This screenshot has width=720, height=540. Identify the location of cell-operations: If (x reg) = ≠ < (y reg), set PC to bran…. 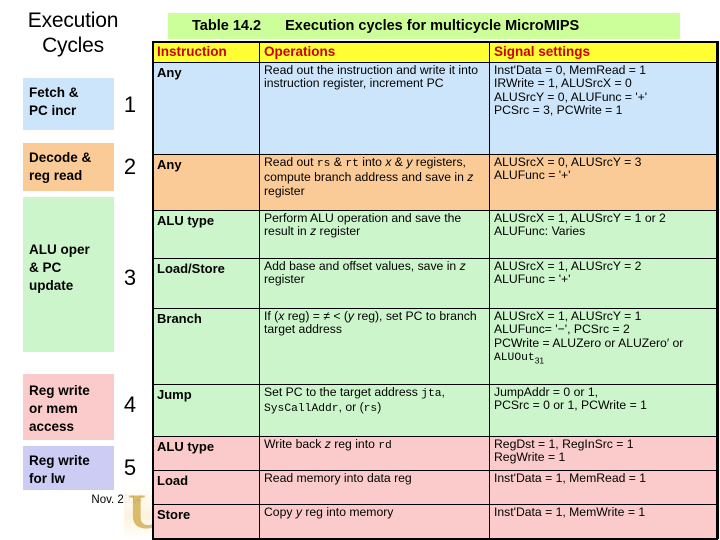
(374, 346).